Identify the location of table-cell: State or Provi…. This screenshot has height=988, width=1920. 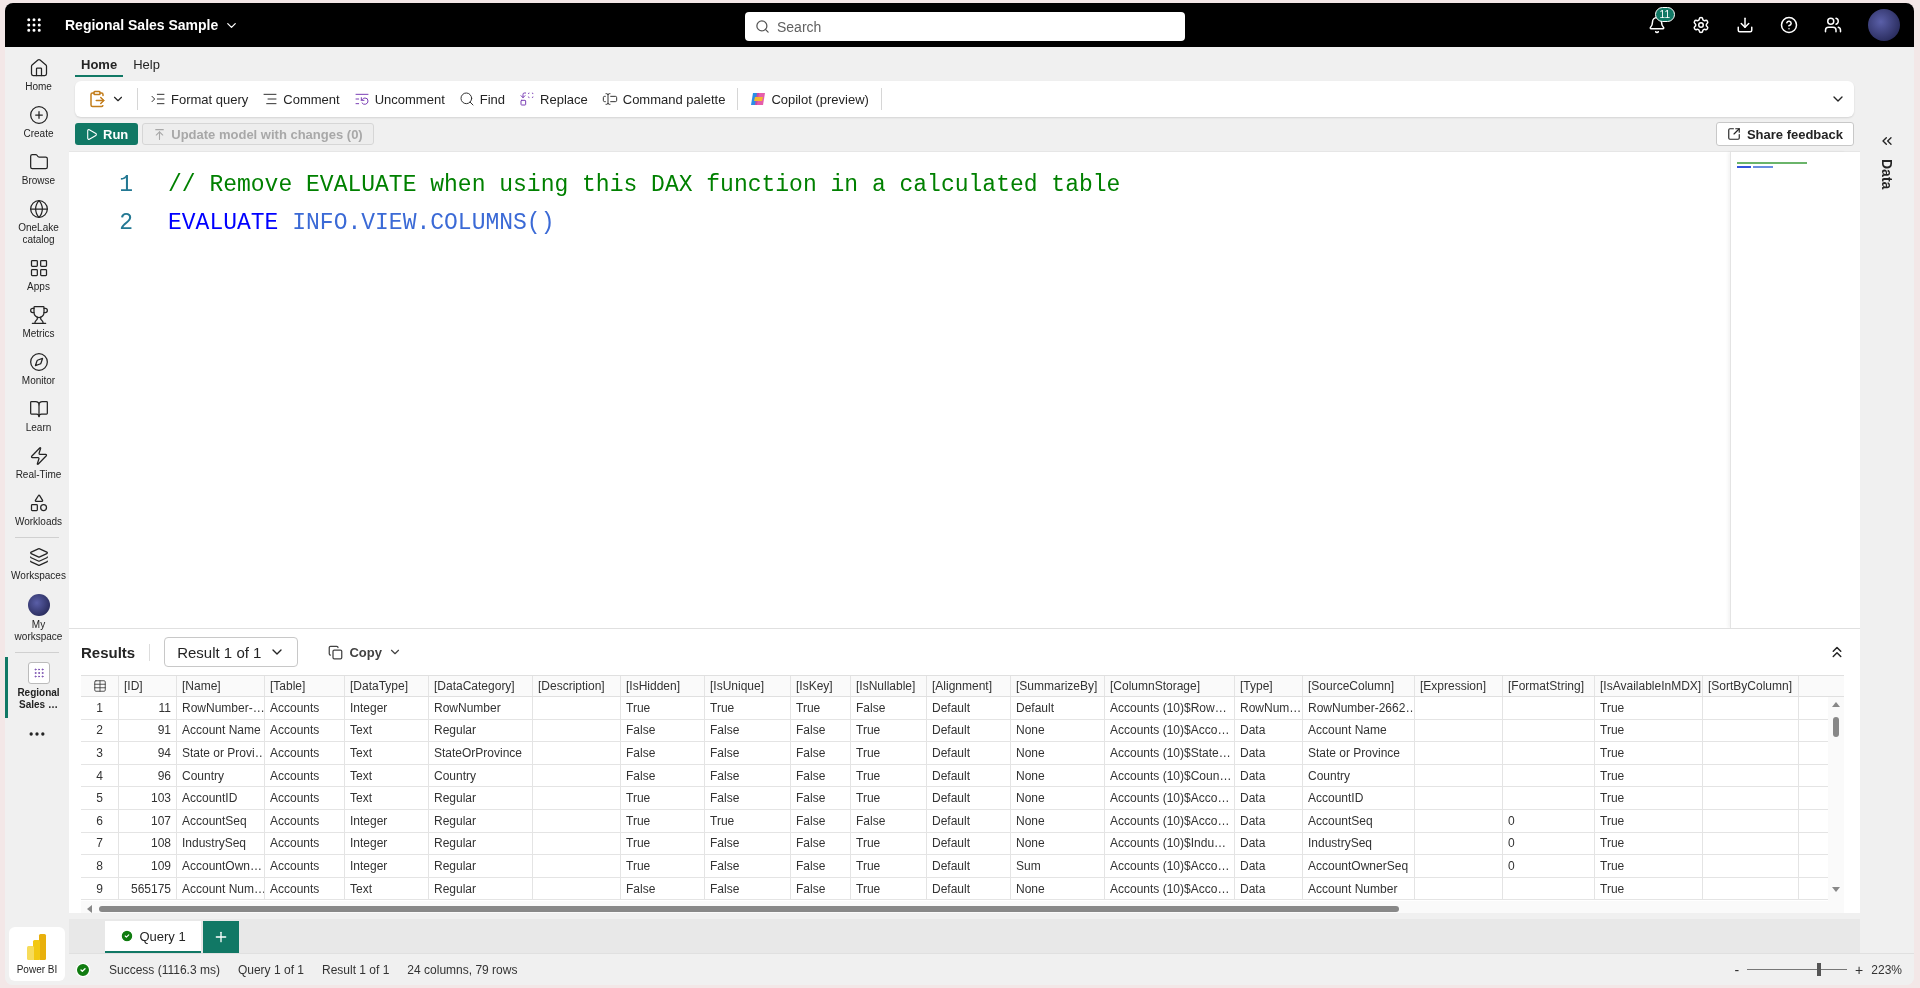
(221, 753).